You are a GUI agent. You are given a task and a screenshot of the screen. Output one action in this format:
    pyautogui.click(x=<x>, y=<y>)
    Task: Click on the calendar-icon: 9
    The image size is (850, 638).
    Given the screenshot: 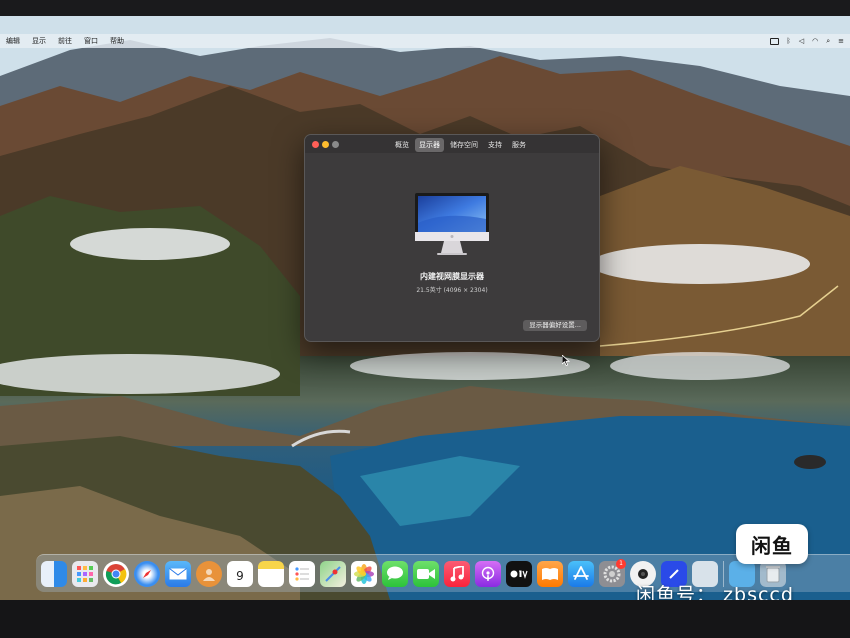 What is the action you would take?
    pyautogui.click(x=240, y=573)
    